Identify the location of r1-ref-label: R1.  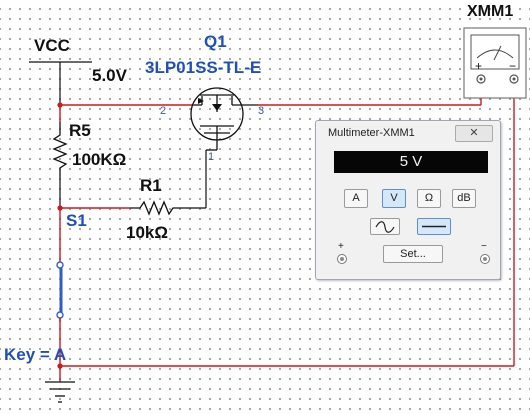
(151, 185).